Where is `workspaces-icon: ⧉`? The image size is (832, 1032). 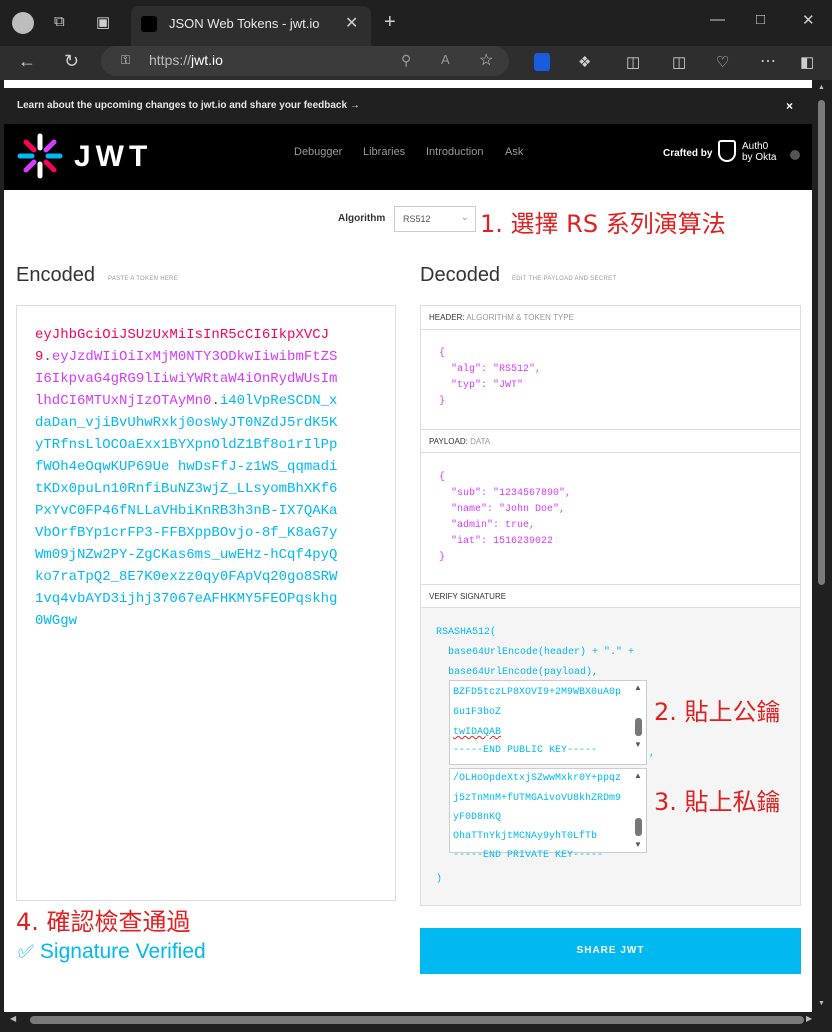
workspaces-icon: ⧉ is located at coordinates (59, 21).